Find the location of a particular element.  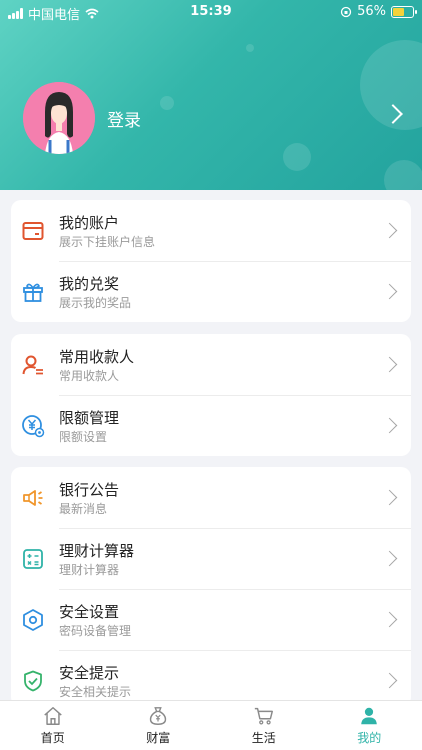

cart-icon is located at coordinates (263, 716).